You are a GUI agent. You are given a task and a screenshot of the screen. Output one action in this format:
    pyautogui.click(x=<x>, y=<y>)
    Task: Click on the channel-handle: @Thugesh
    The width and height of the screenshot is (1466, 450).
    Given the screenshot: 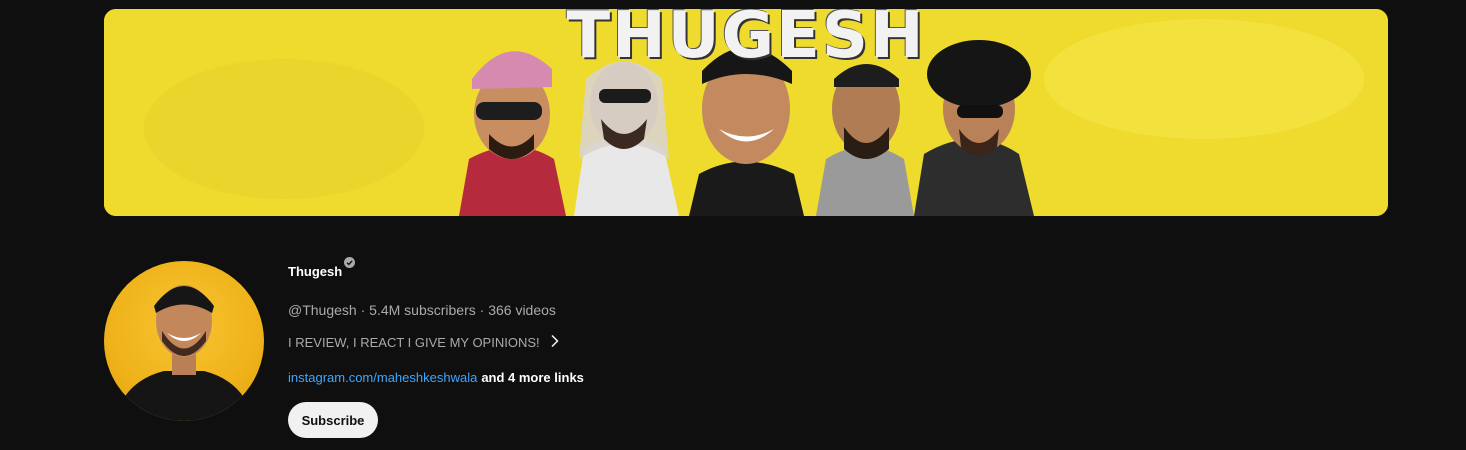 What is the action you would take?
    pyautogui.click(x=322, y=310)
    